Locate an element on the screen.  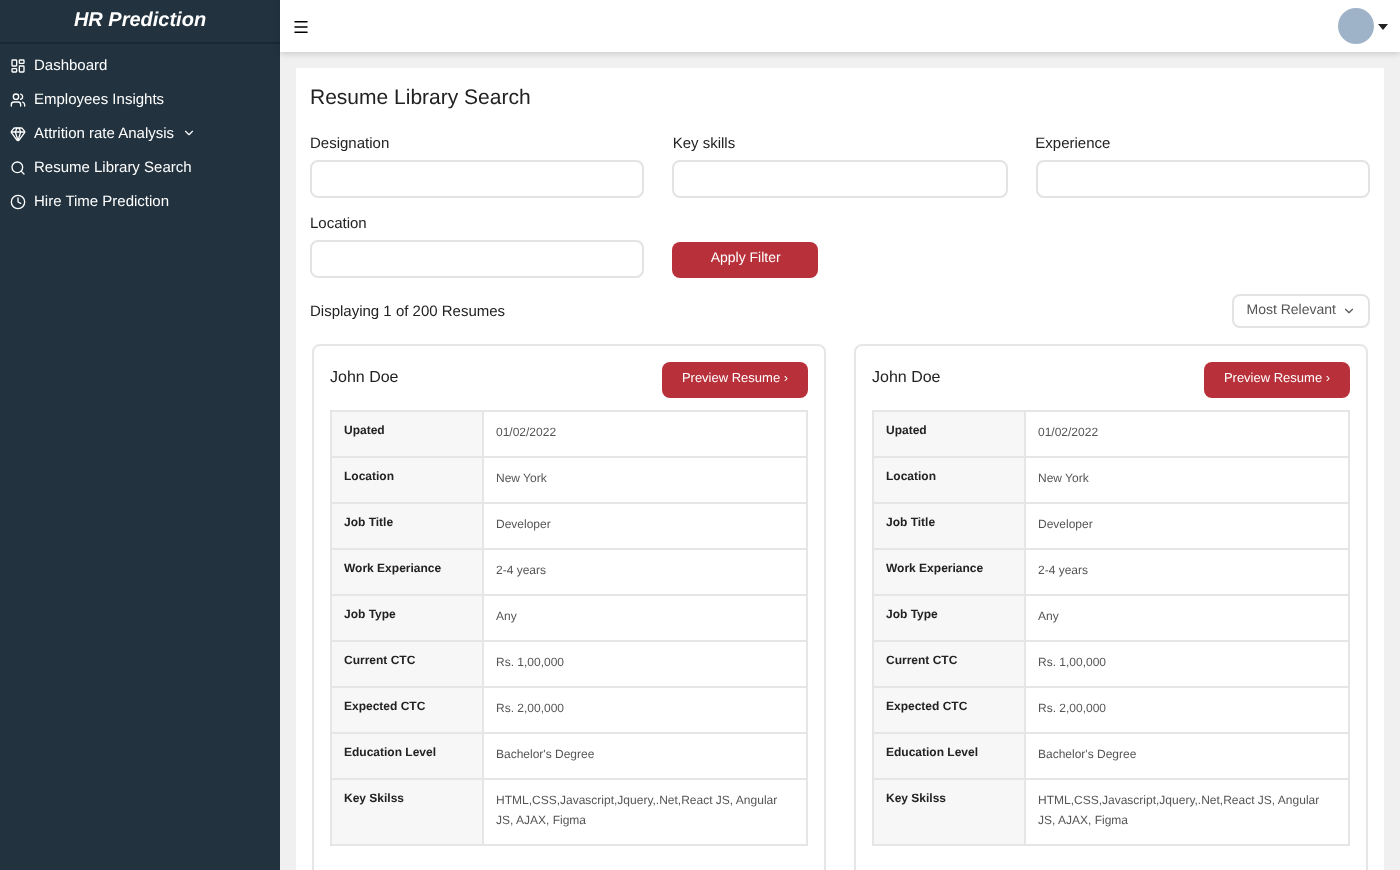
clock-icon is located at coordinates (18, 201).